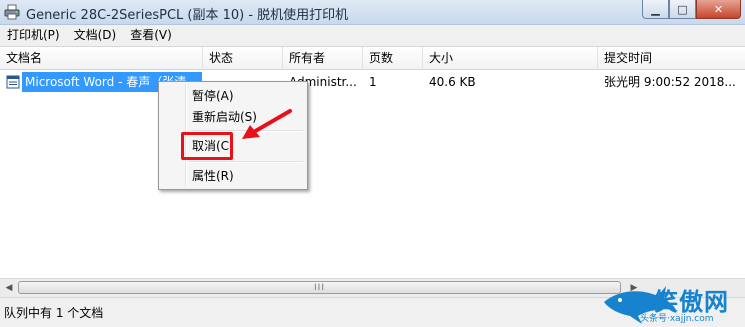  Describe the element at coordinates (95, 35) in the screenshot. I see `menu-document: 文档(D)` at that location.